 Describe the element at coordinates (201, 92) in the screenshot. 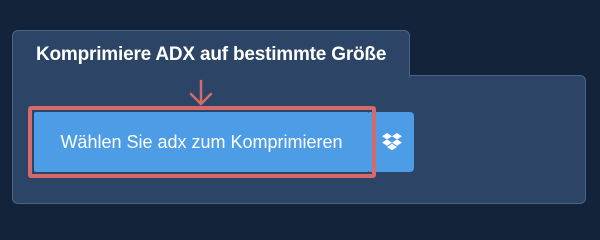

I see `arrow-down-icon` at that location.